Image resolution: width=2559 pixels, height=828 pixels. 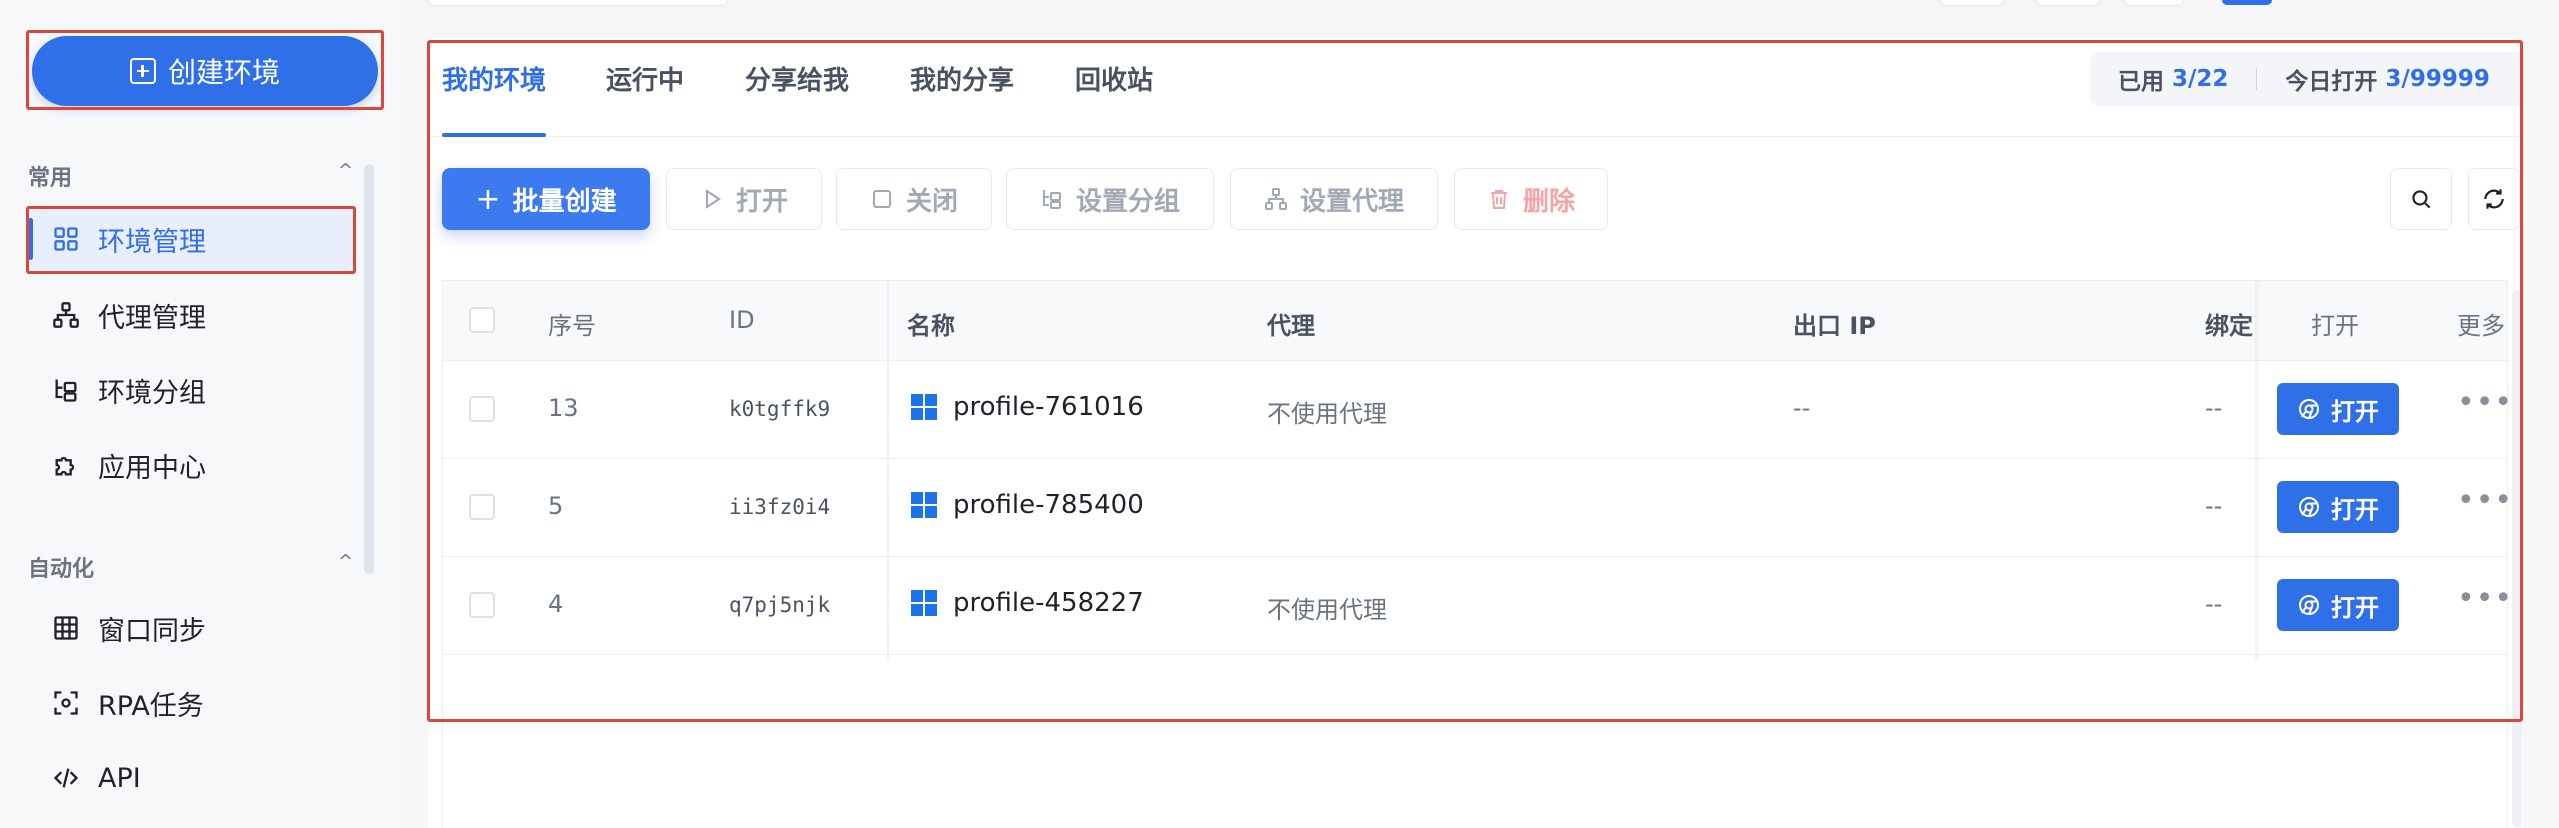 What do you see at coordinates (2494, 199) in the screenshot?
I see `refresh-button` at bounding box center [2494, 199].